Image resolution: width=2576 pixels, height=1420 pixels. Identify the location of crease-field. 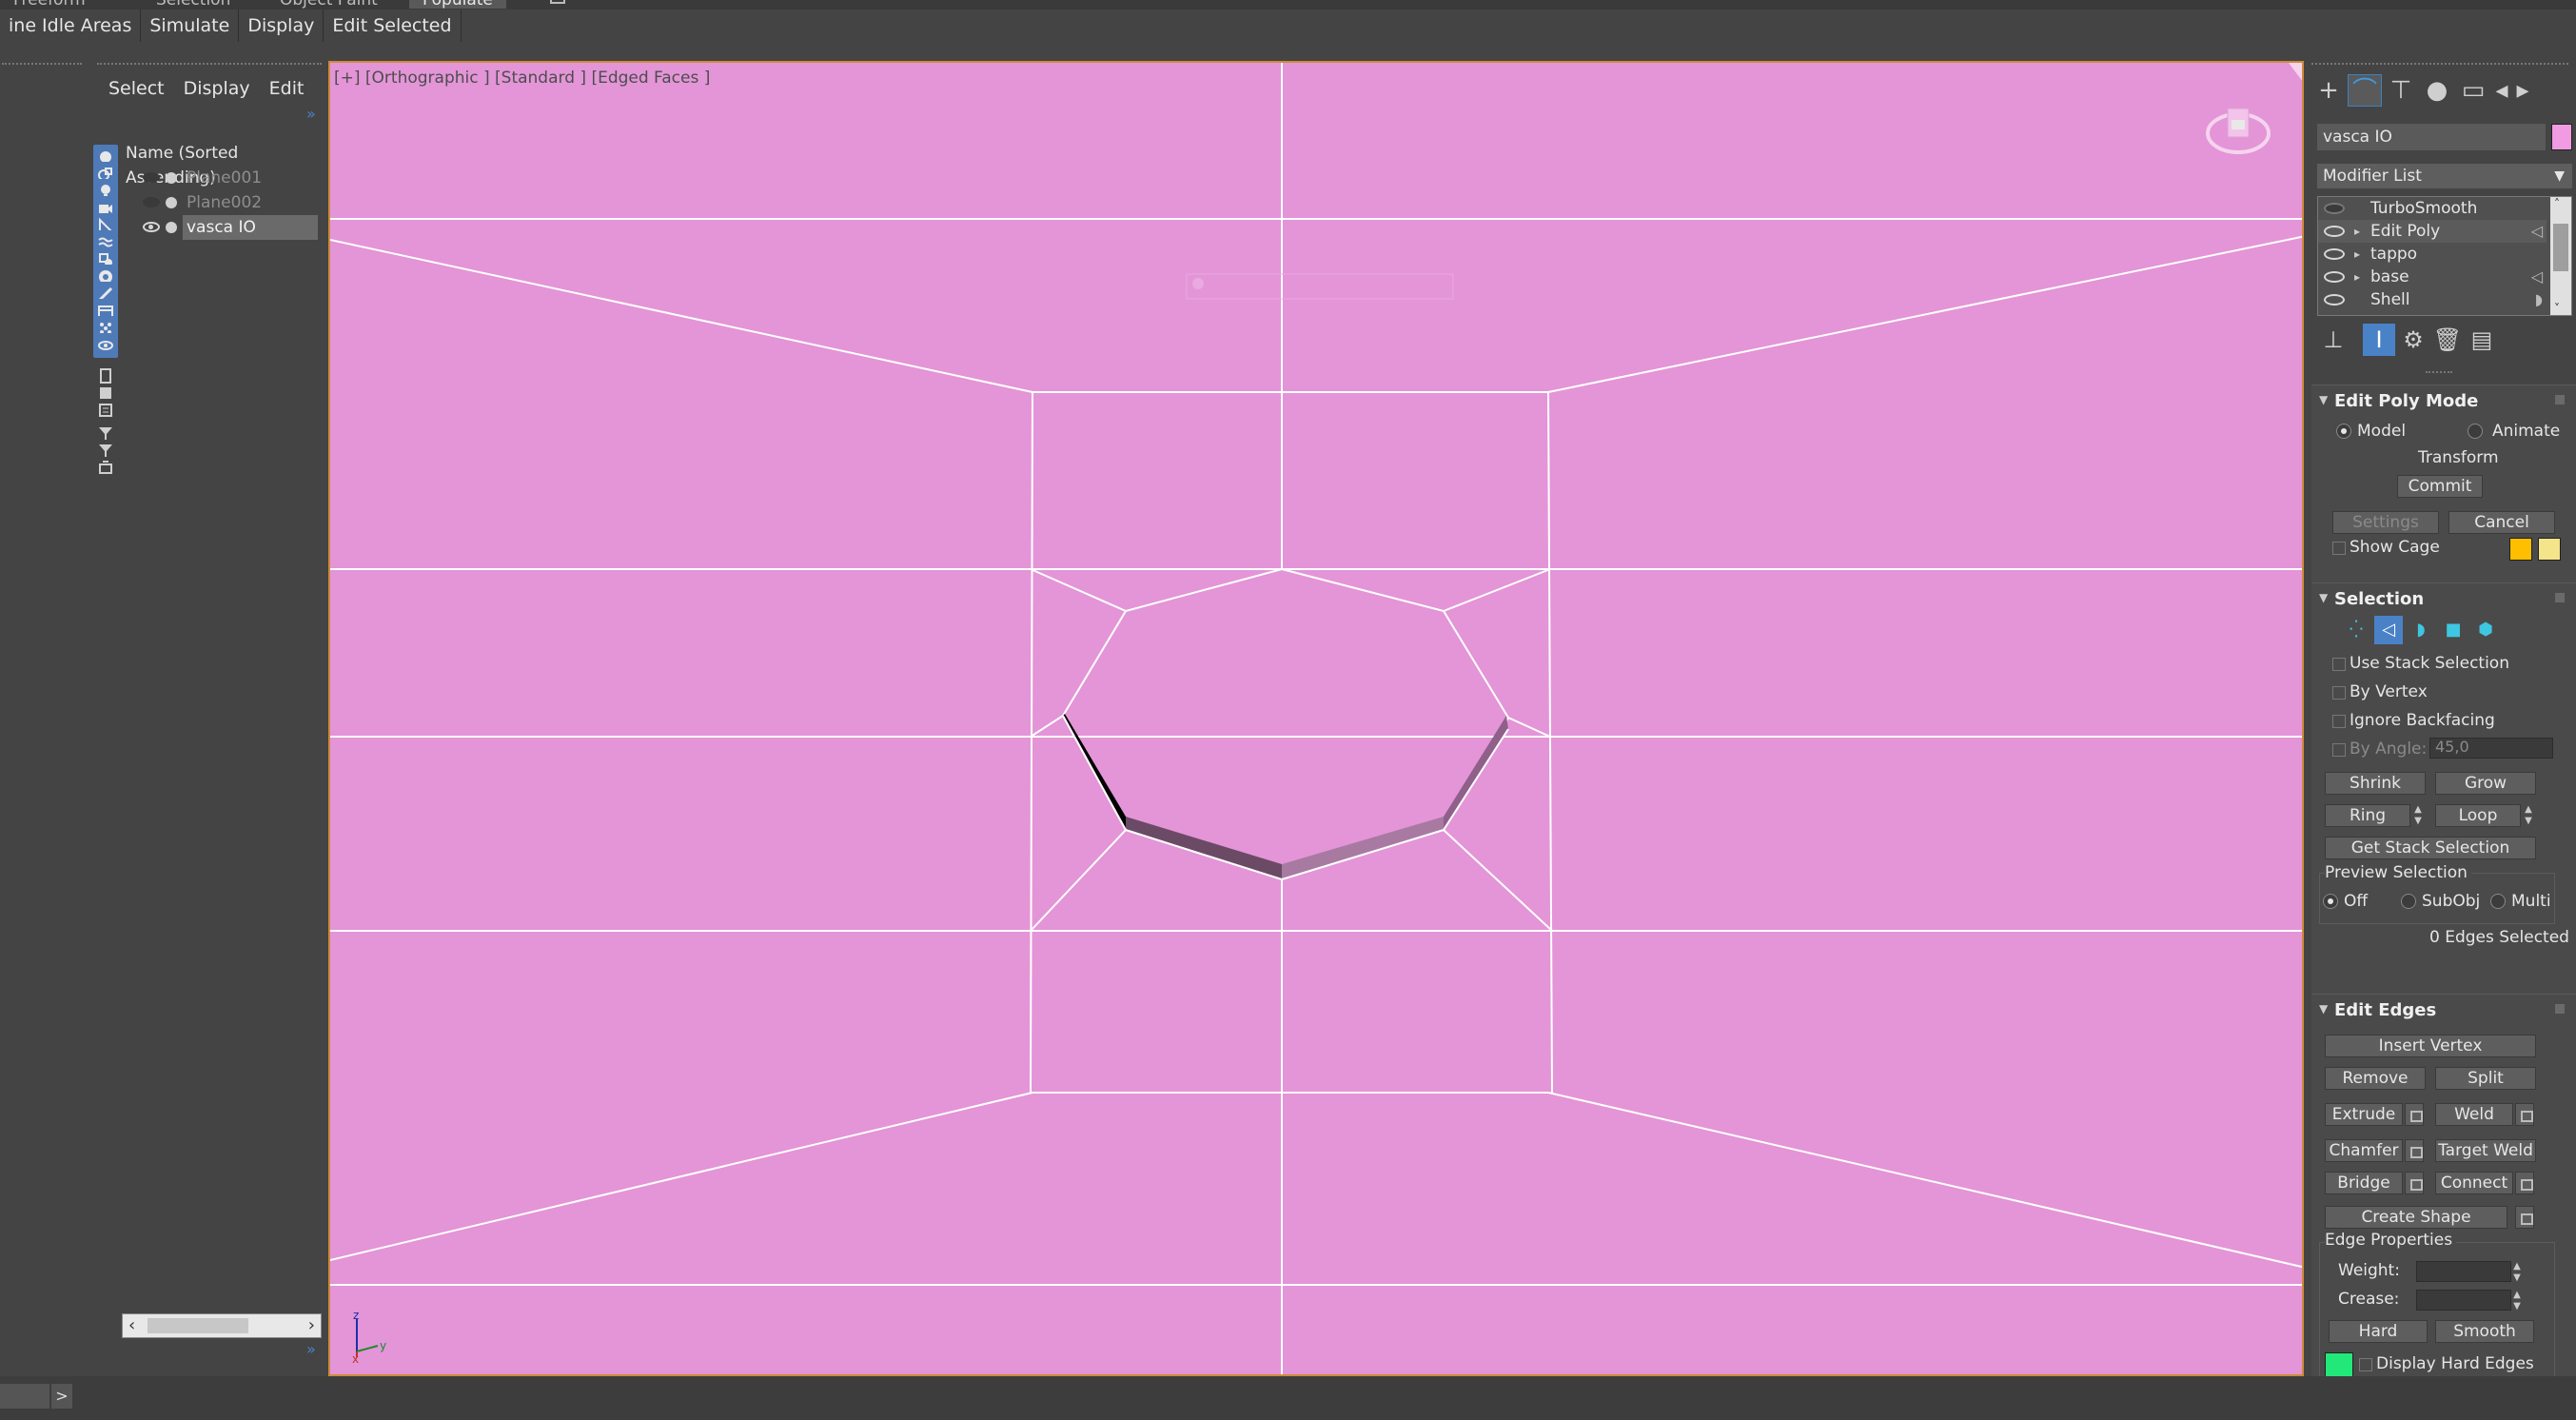
(2463, 1300).